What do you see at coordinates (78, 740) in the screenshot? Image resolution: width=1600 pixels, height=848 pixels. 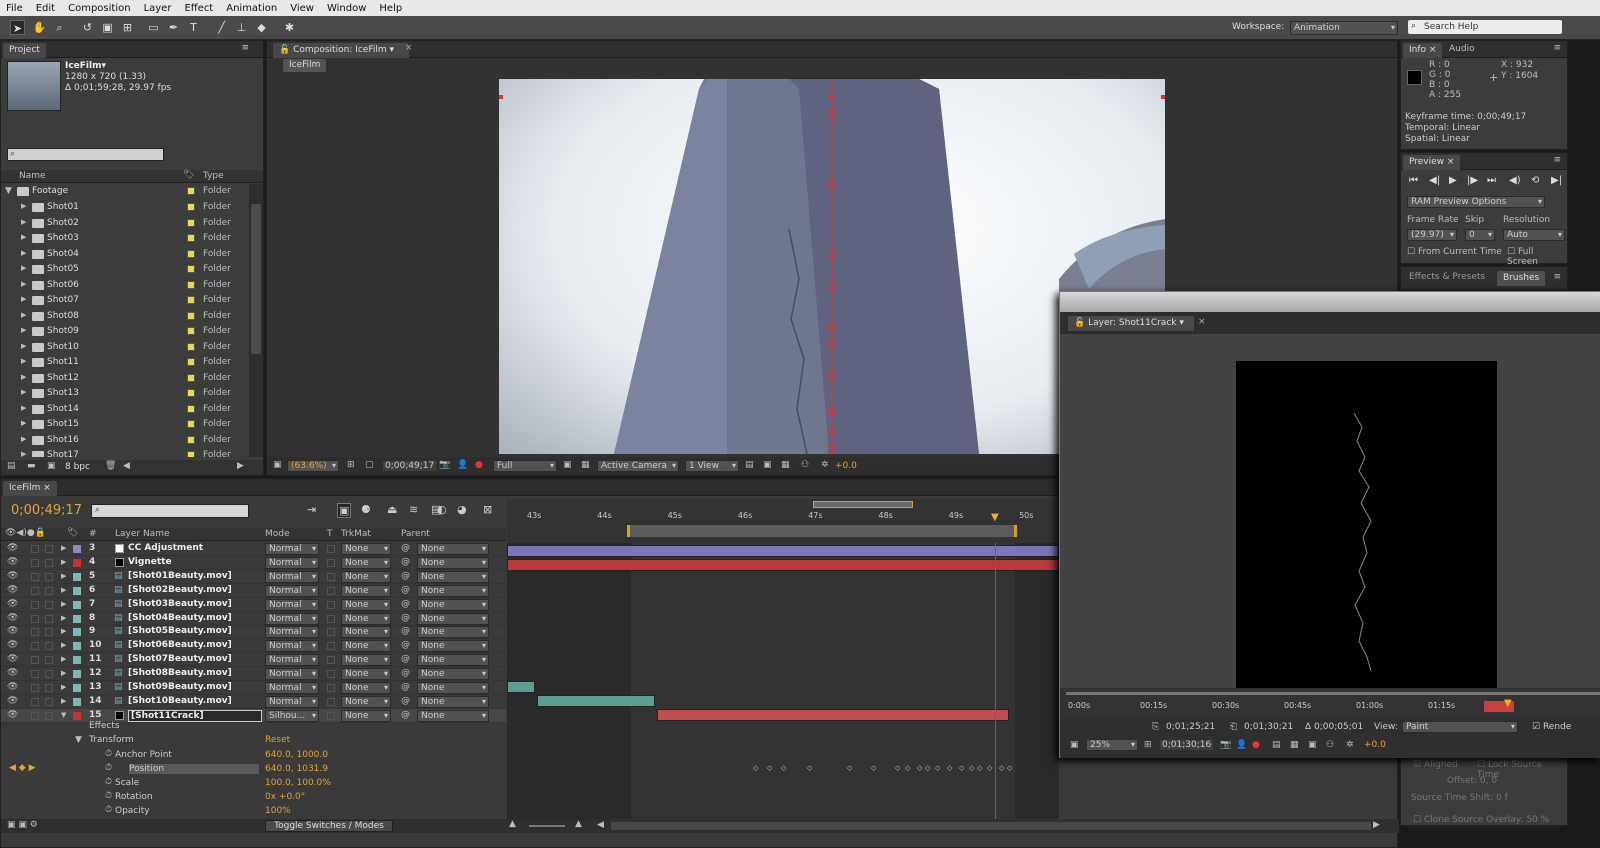 I see `expand-triangle-icon: ▼` at bounding box center [78, 740].